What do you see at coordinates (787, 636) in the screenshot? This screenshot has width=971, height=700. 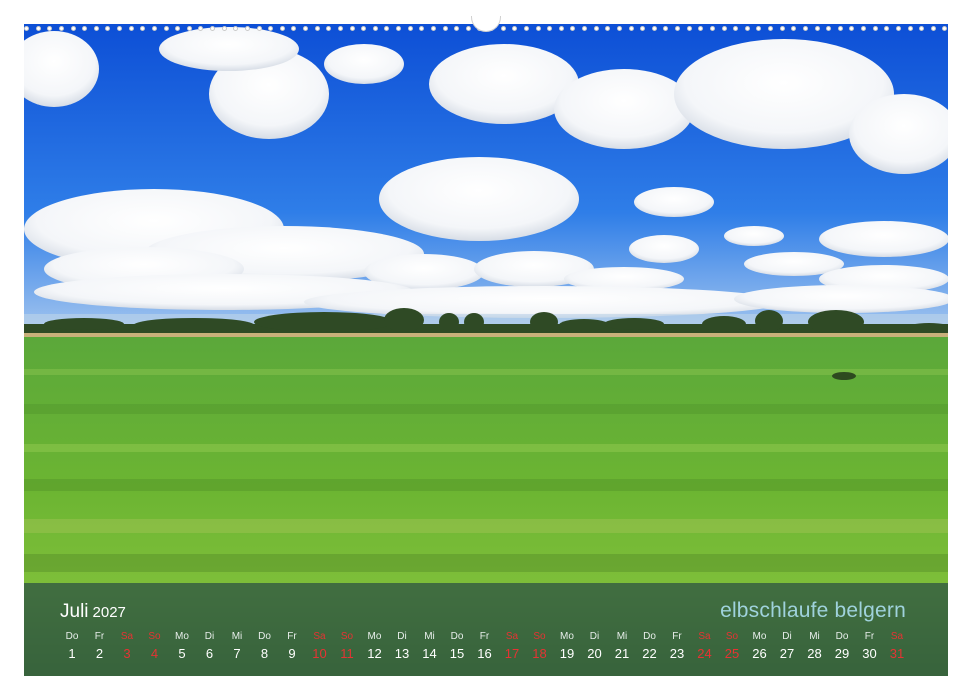 I see `weekday-label: Di` at bounding box center [787, 636].